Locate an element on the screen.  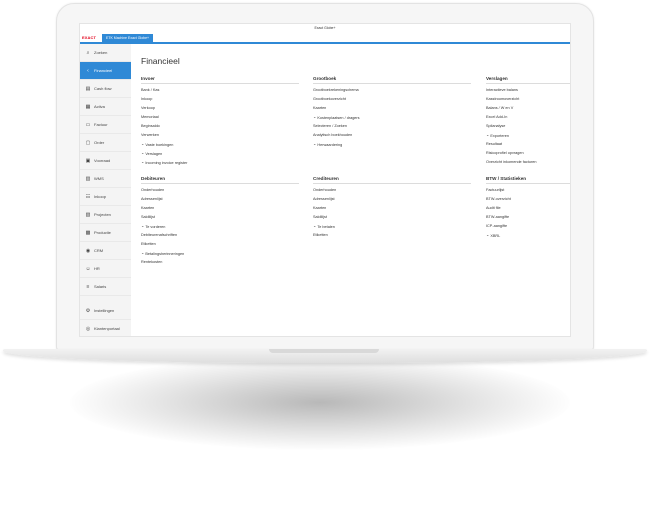
sidebar-item-zoeken: ⌕ Zoeken is located at coordinates (105, 53).